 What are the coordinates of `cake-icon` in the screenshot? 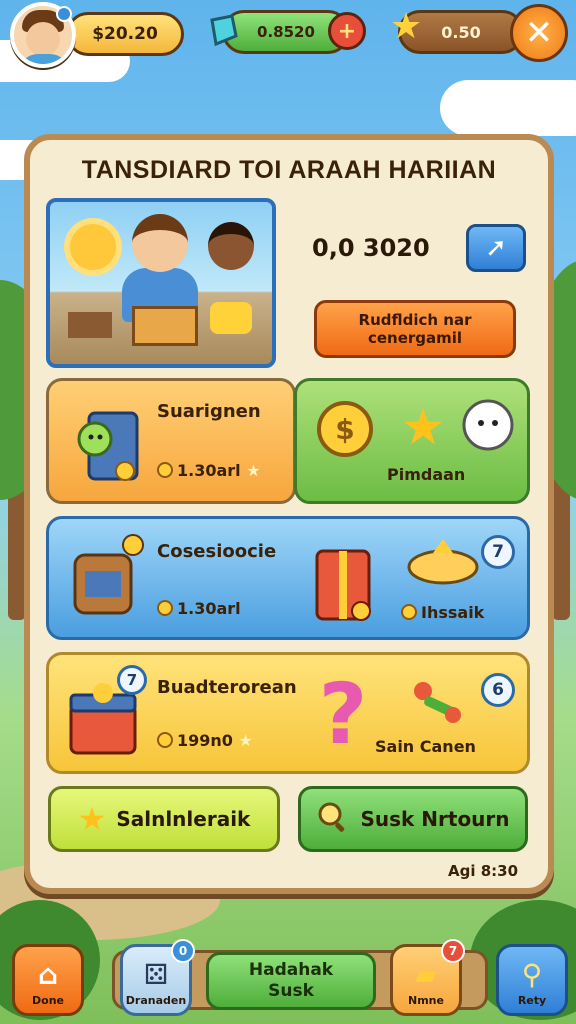 It's located at (231, 318).